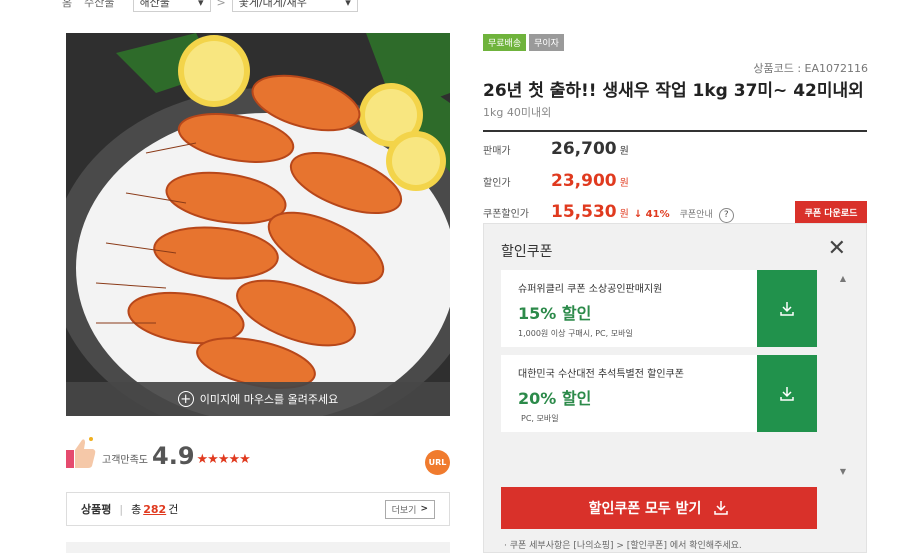 Image resolution: width=900 pixels, height=553 pixels. I want to click on interest-free-badge: 무이자, so click(546, 42).